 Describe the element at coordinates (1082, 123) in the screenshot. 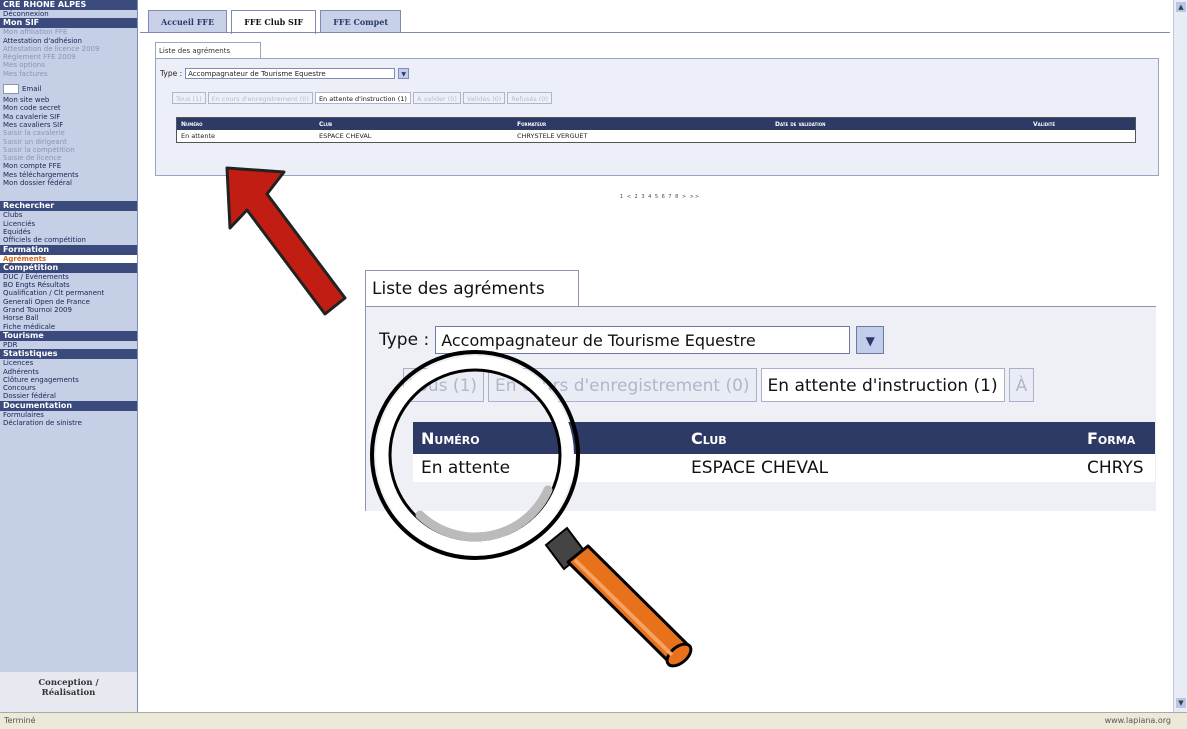

I see `col-validite: Validité` at that location.